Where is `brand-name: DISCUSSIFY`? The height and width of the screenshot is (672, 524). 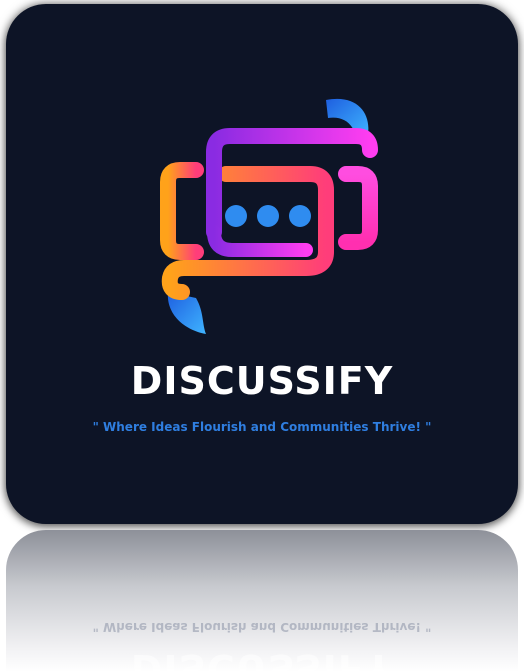
brand-name: DISCUSSIFY is located at coordinates (262, 381).